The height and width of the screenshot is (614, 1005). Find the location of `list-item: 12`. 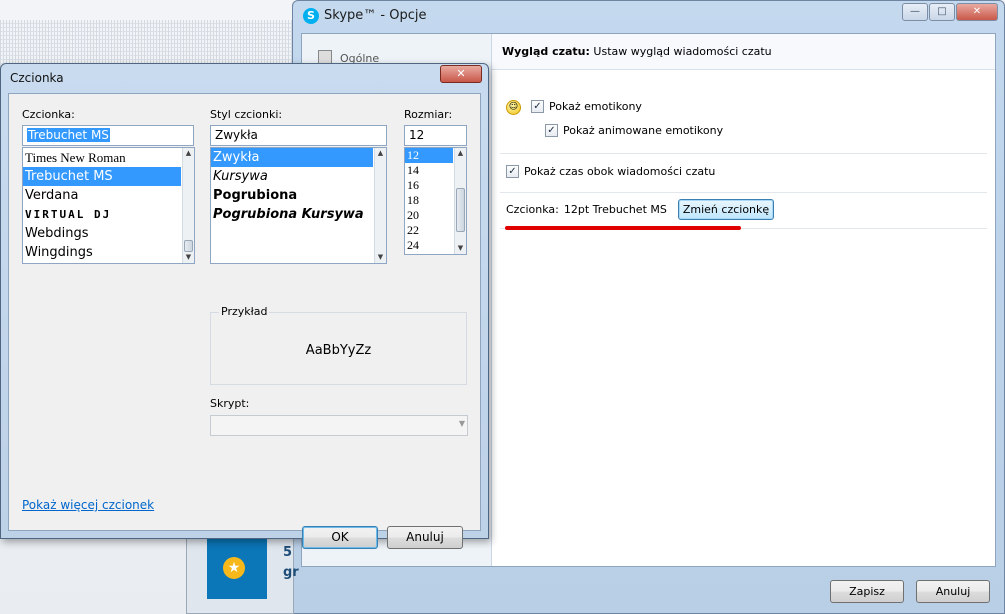

list-item: 12 is located at coordinates (429, 155).